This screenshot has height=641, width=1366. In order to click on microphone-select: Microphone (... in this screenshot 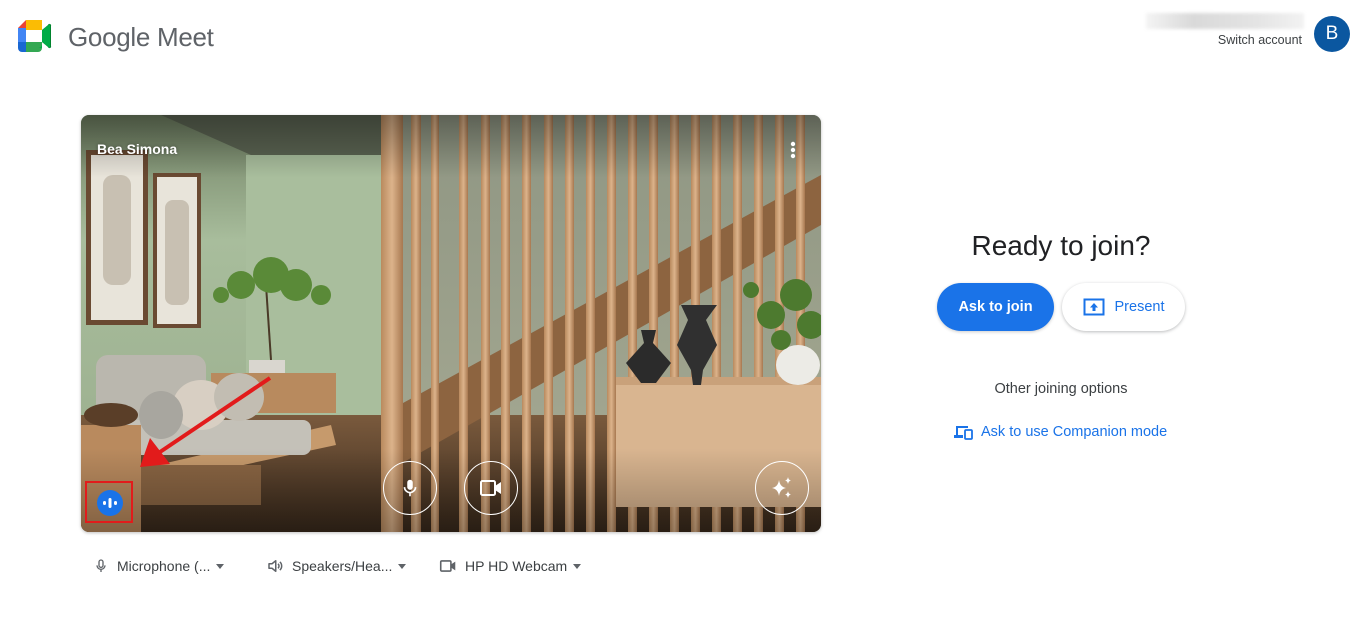, I will do `click(159, 566)`.